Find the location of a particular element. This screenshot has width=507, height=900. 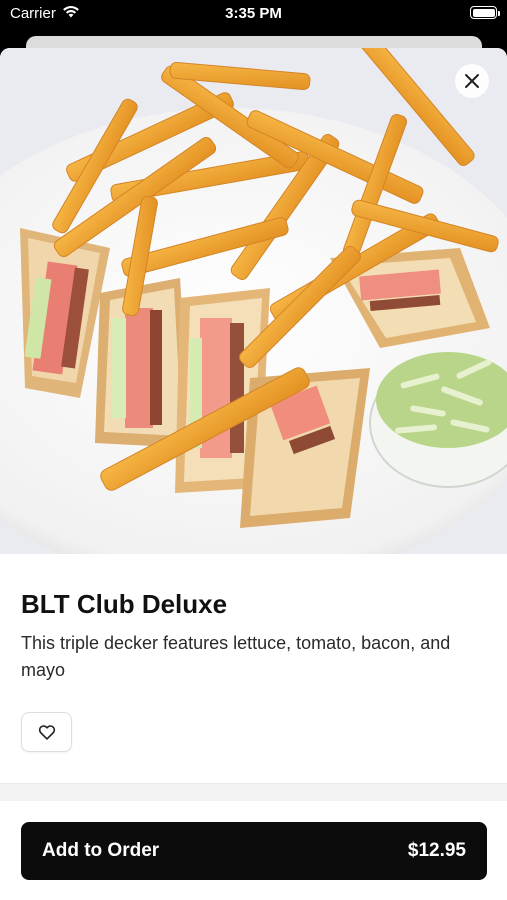

close-button is located at coordinates (472, 81).